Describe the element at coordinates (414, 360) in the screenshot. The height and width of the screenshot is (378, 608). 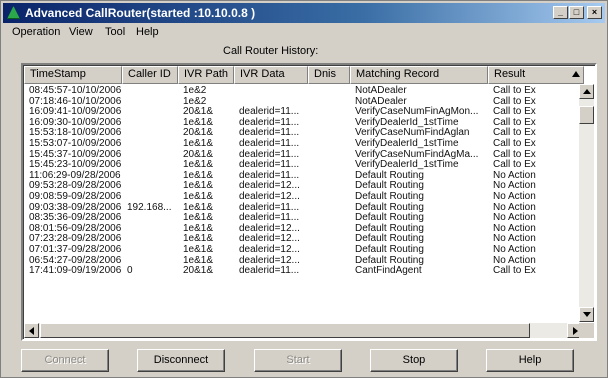
I see `stop-button: Stop` at that location.